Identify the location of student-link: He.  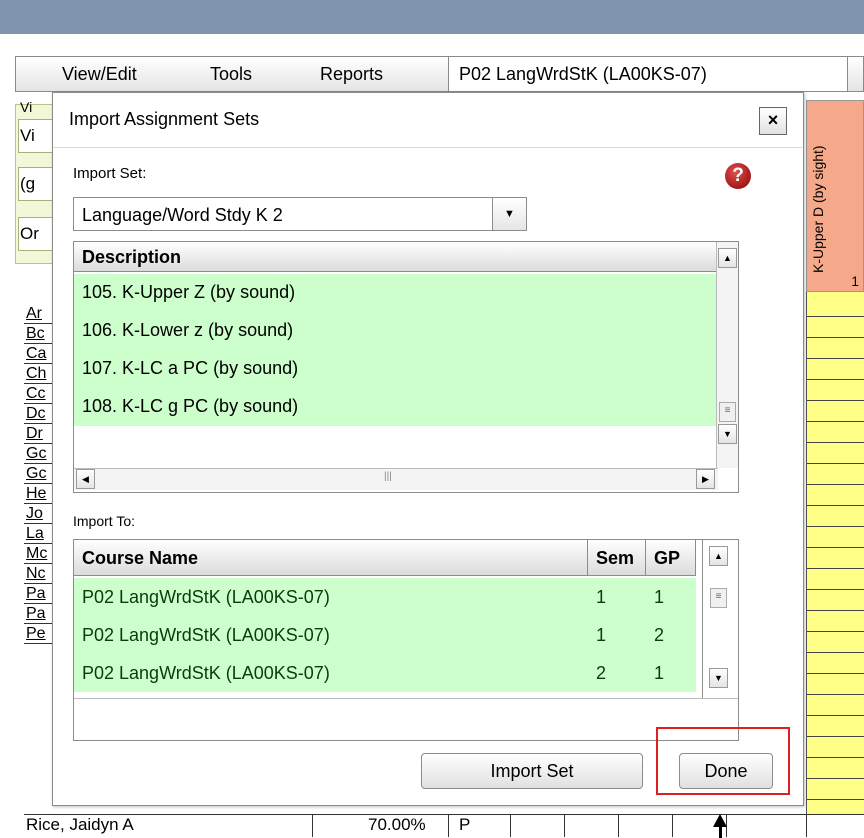
(39, 494).